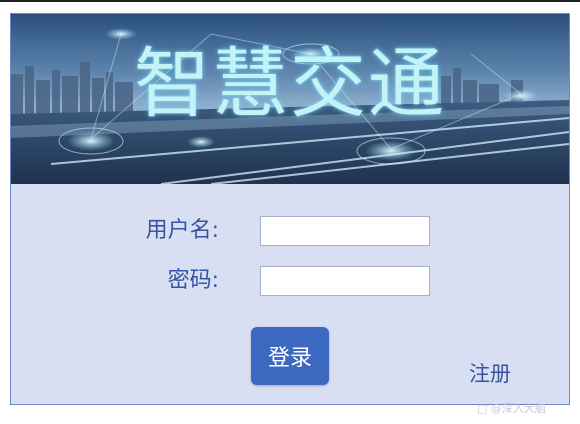  Describe the element at coordinates (290, 1) in the screenshot. I see `top-border-line` at that location.